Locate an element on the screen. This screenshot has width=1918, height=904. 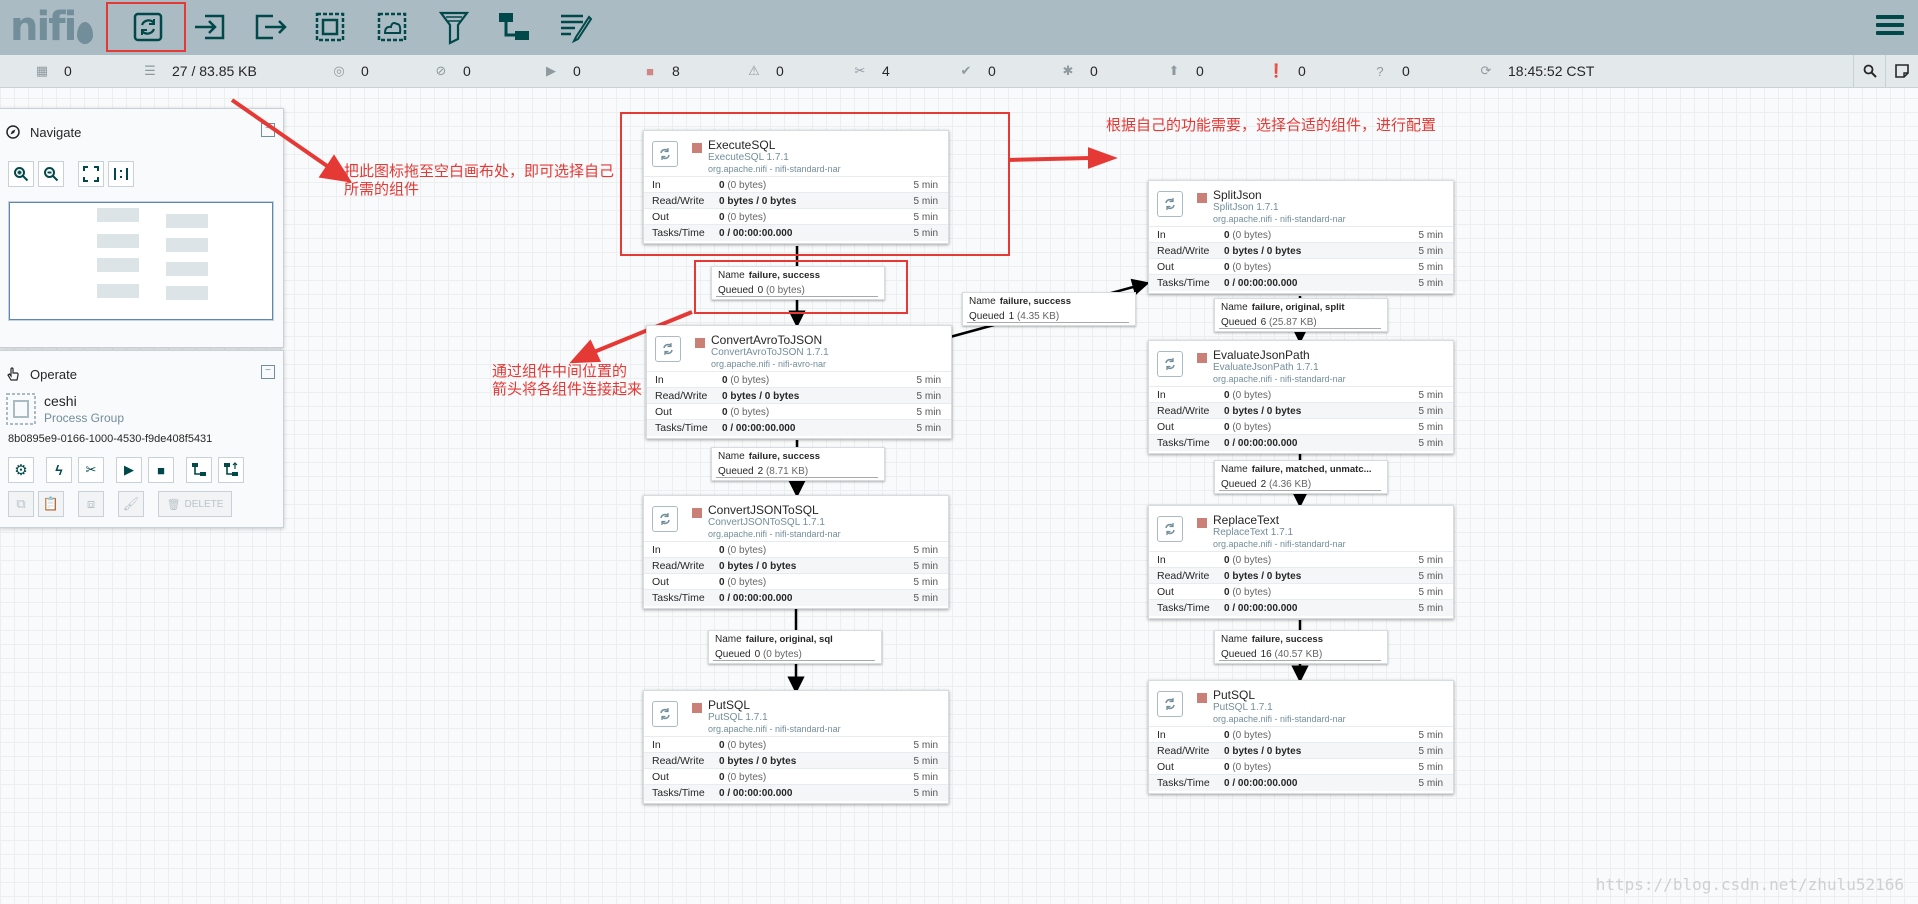
processor-type: ConvertAvroToJSON 1.7.1 is located at coordinates (770, 352).